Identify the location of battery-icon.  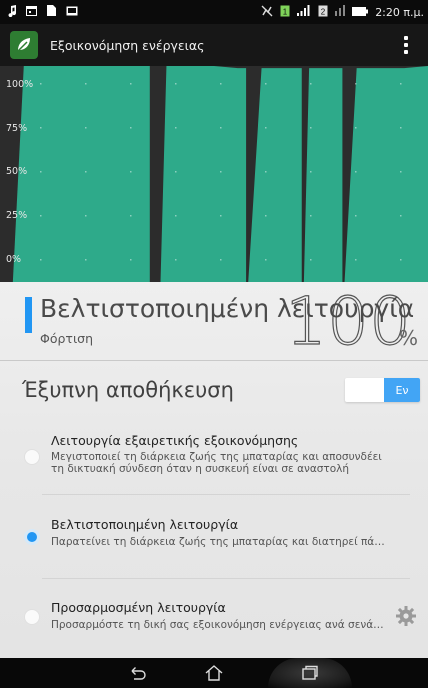
(360, 12).